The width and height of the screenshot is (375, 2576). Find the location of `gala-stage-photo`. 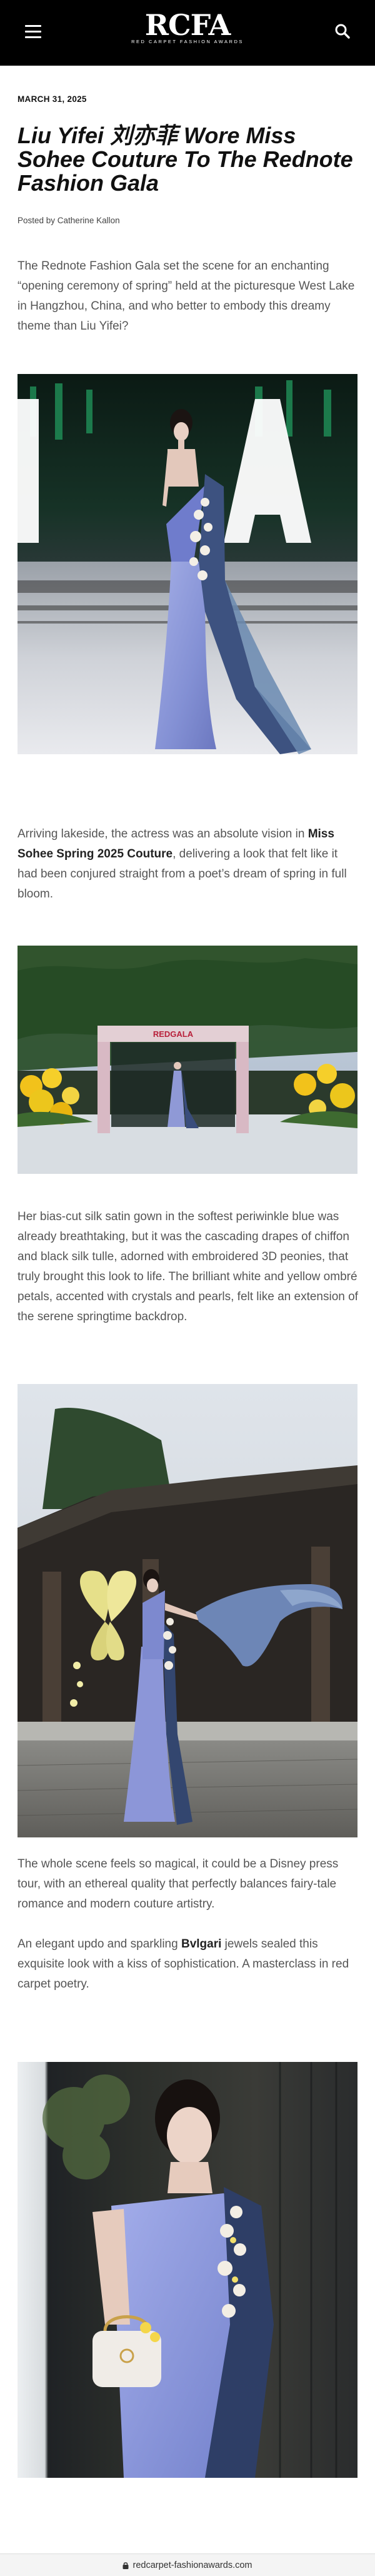

gala-stage-photo is located at coordinates (188, 564).